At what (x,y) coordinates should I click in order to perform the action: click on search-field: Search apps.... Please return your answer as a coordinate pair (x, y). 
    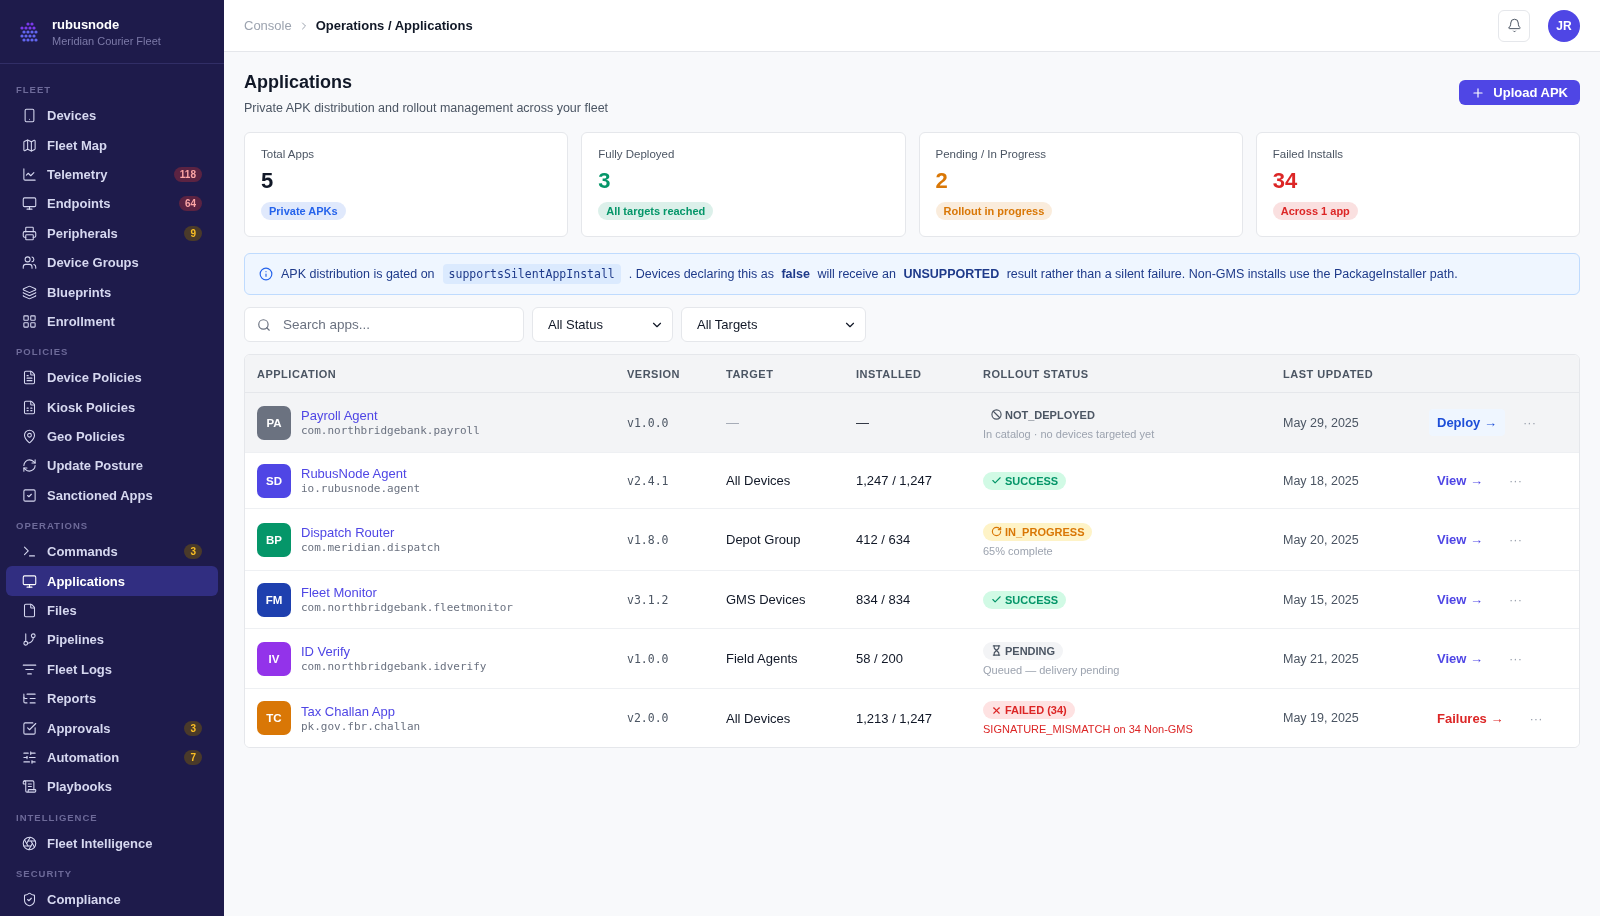
    Looking at the image, I should click on (384, 324).